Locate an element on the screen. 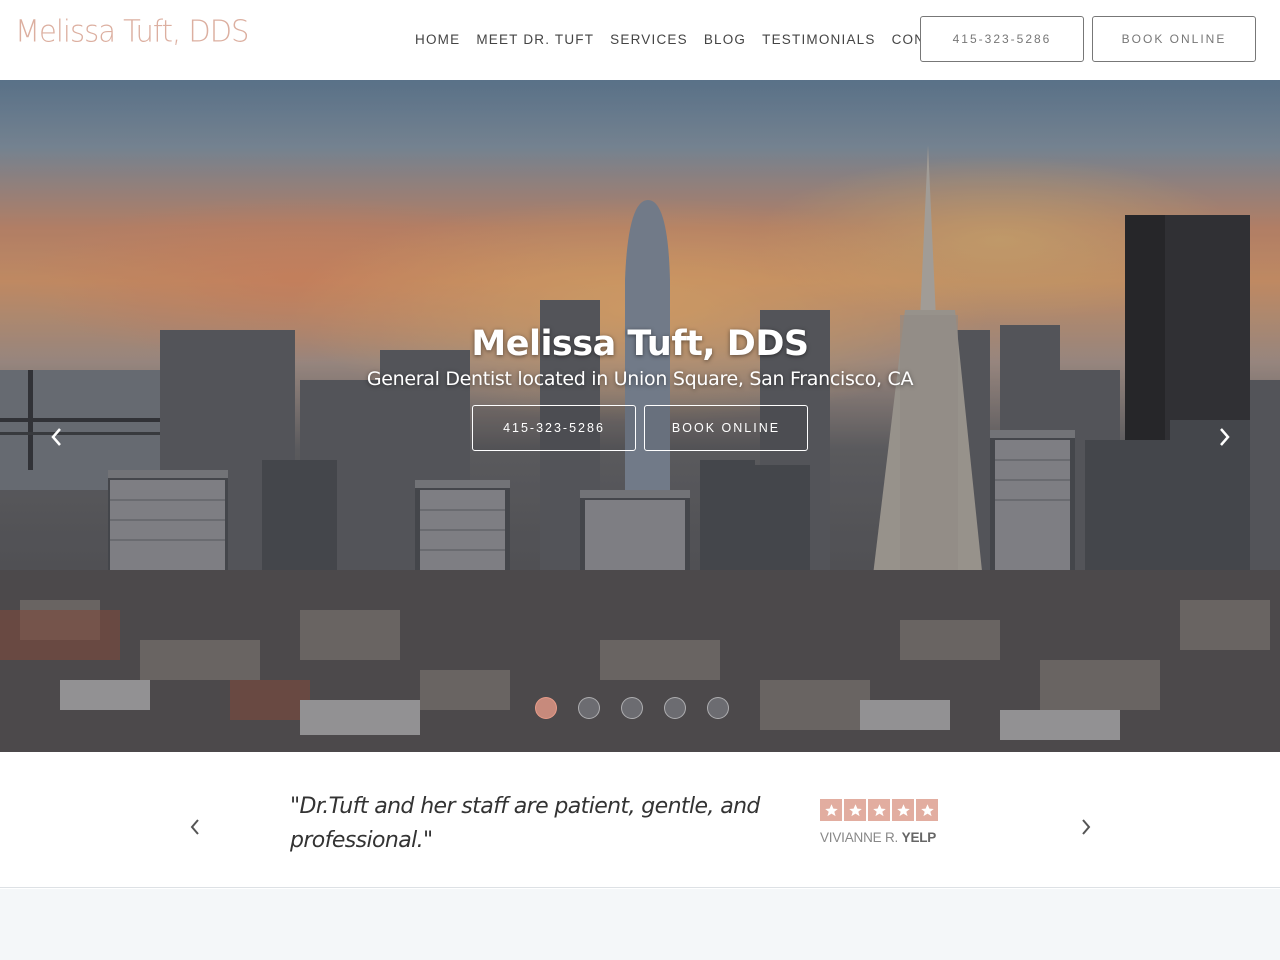 This screenshot has height=960, width=1280. logo: Melissa Tuft, DDS is located at coordinates (132, 31).